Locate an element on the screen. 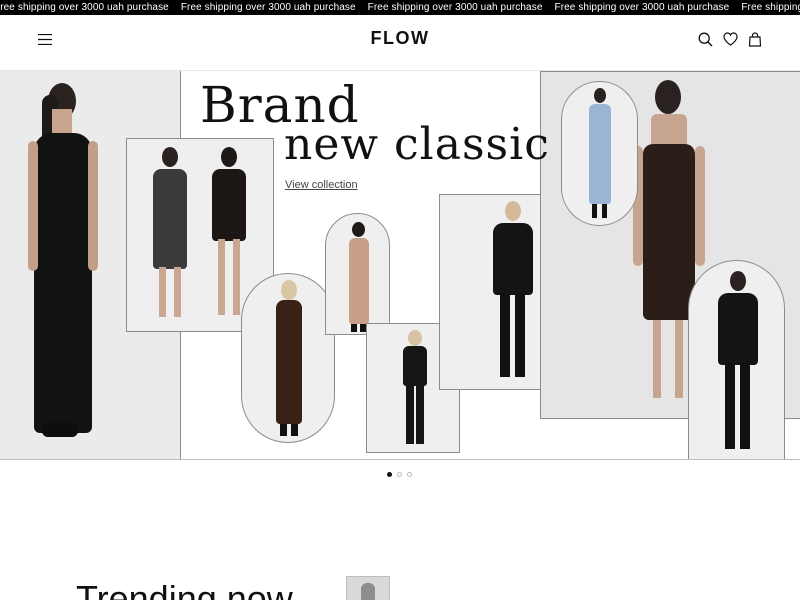 This screenshot has height=600, width=800. hero-headline-line2: new classic is located at coordinates (417, 144).